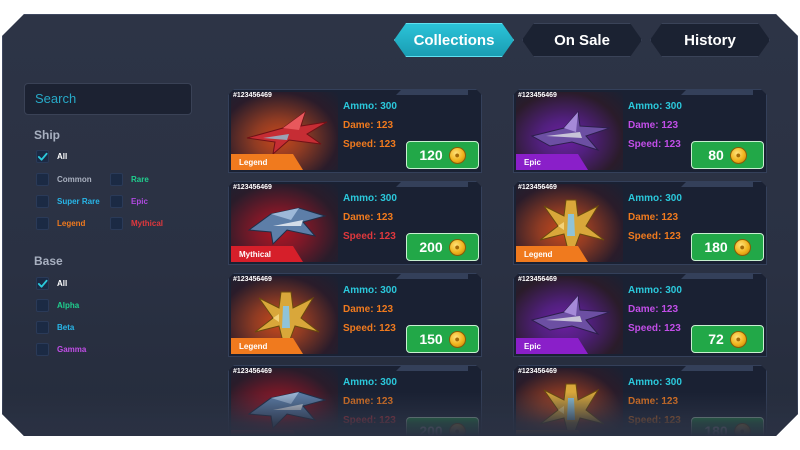 Image resolution: width=800 pixels, height=450 pixels. Describe the element at coordinates (51, 283) in the screenshot. I see `base-filter-all: All` at that location.